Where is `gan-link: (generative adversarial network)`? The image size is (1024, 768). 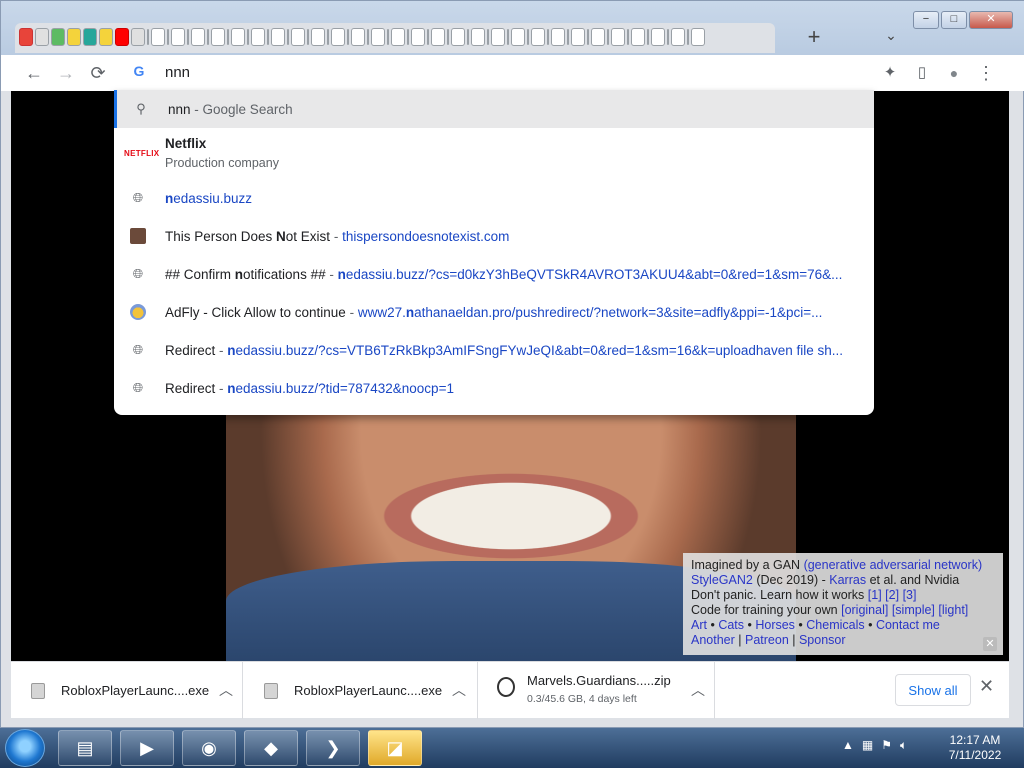 gan-link: (generative adversarial network) is located at coordinates (893, 565).